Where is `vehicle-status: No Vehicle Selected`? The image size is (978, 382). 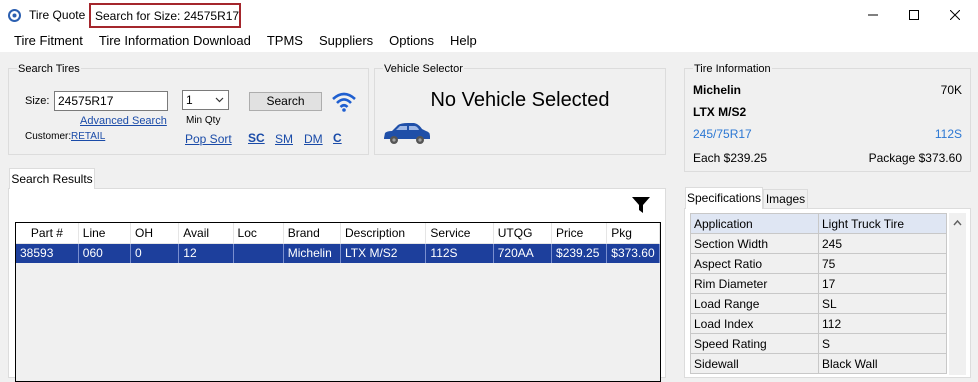 vehicle-status: No Vehicle Selected is located at coordinates (520, 100).